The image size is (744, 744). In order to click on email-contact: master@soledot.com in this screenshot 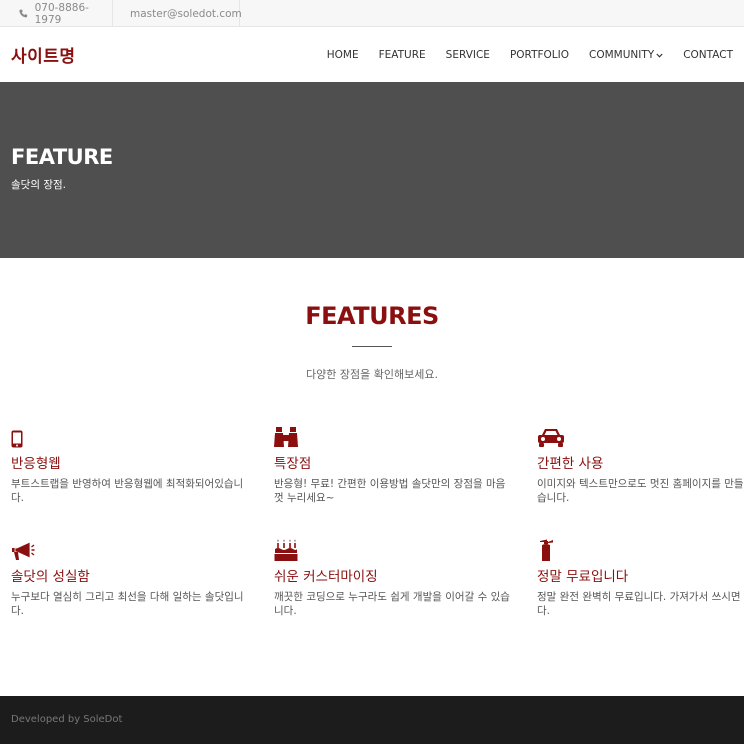, I will do `click(177, 13)`.